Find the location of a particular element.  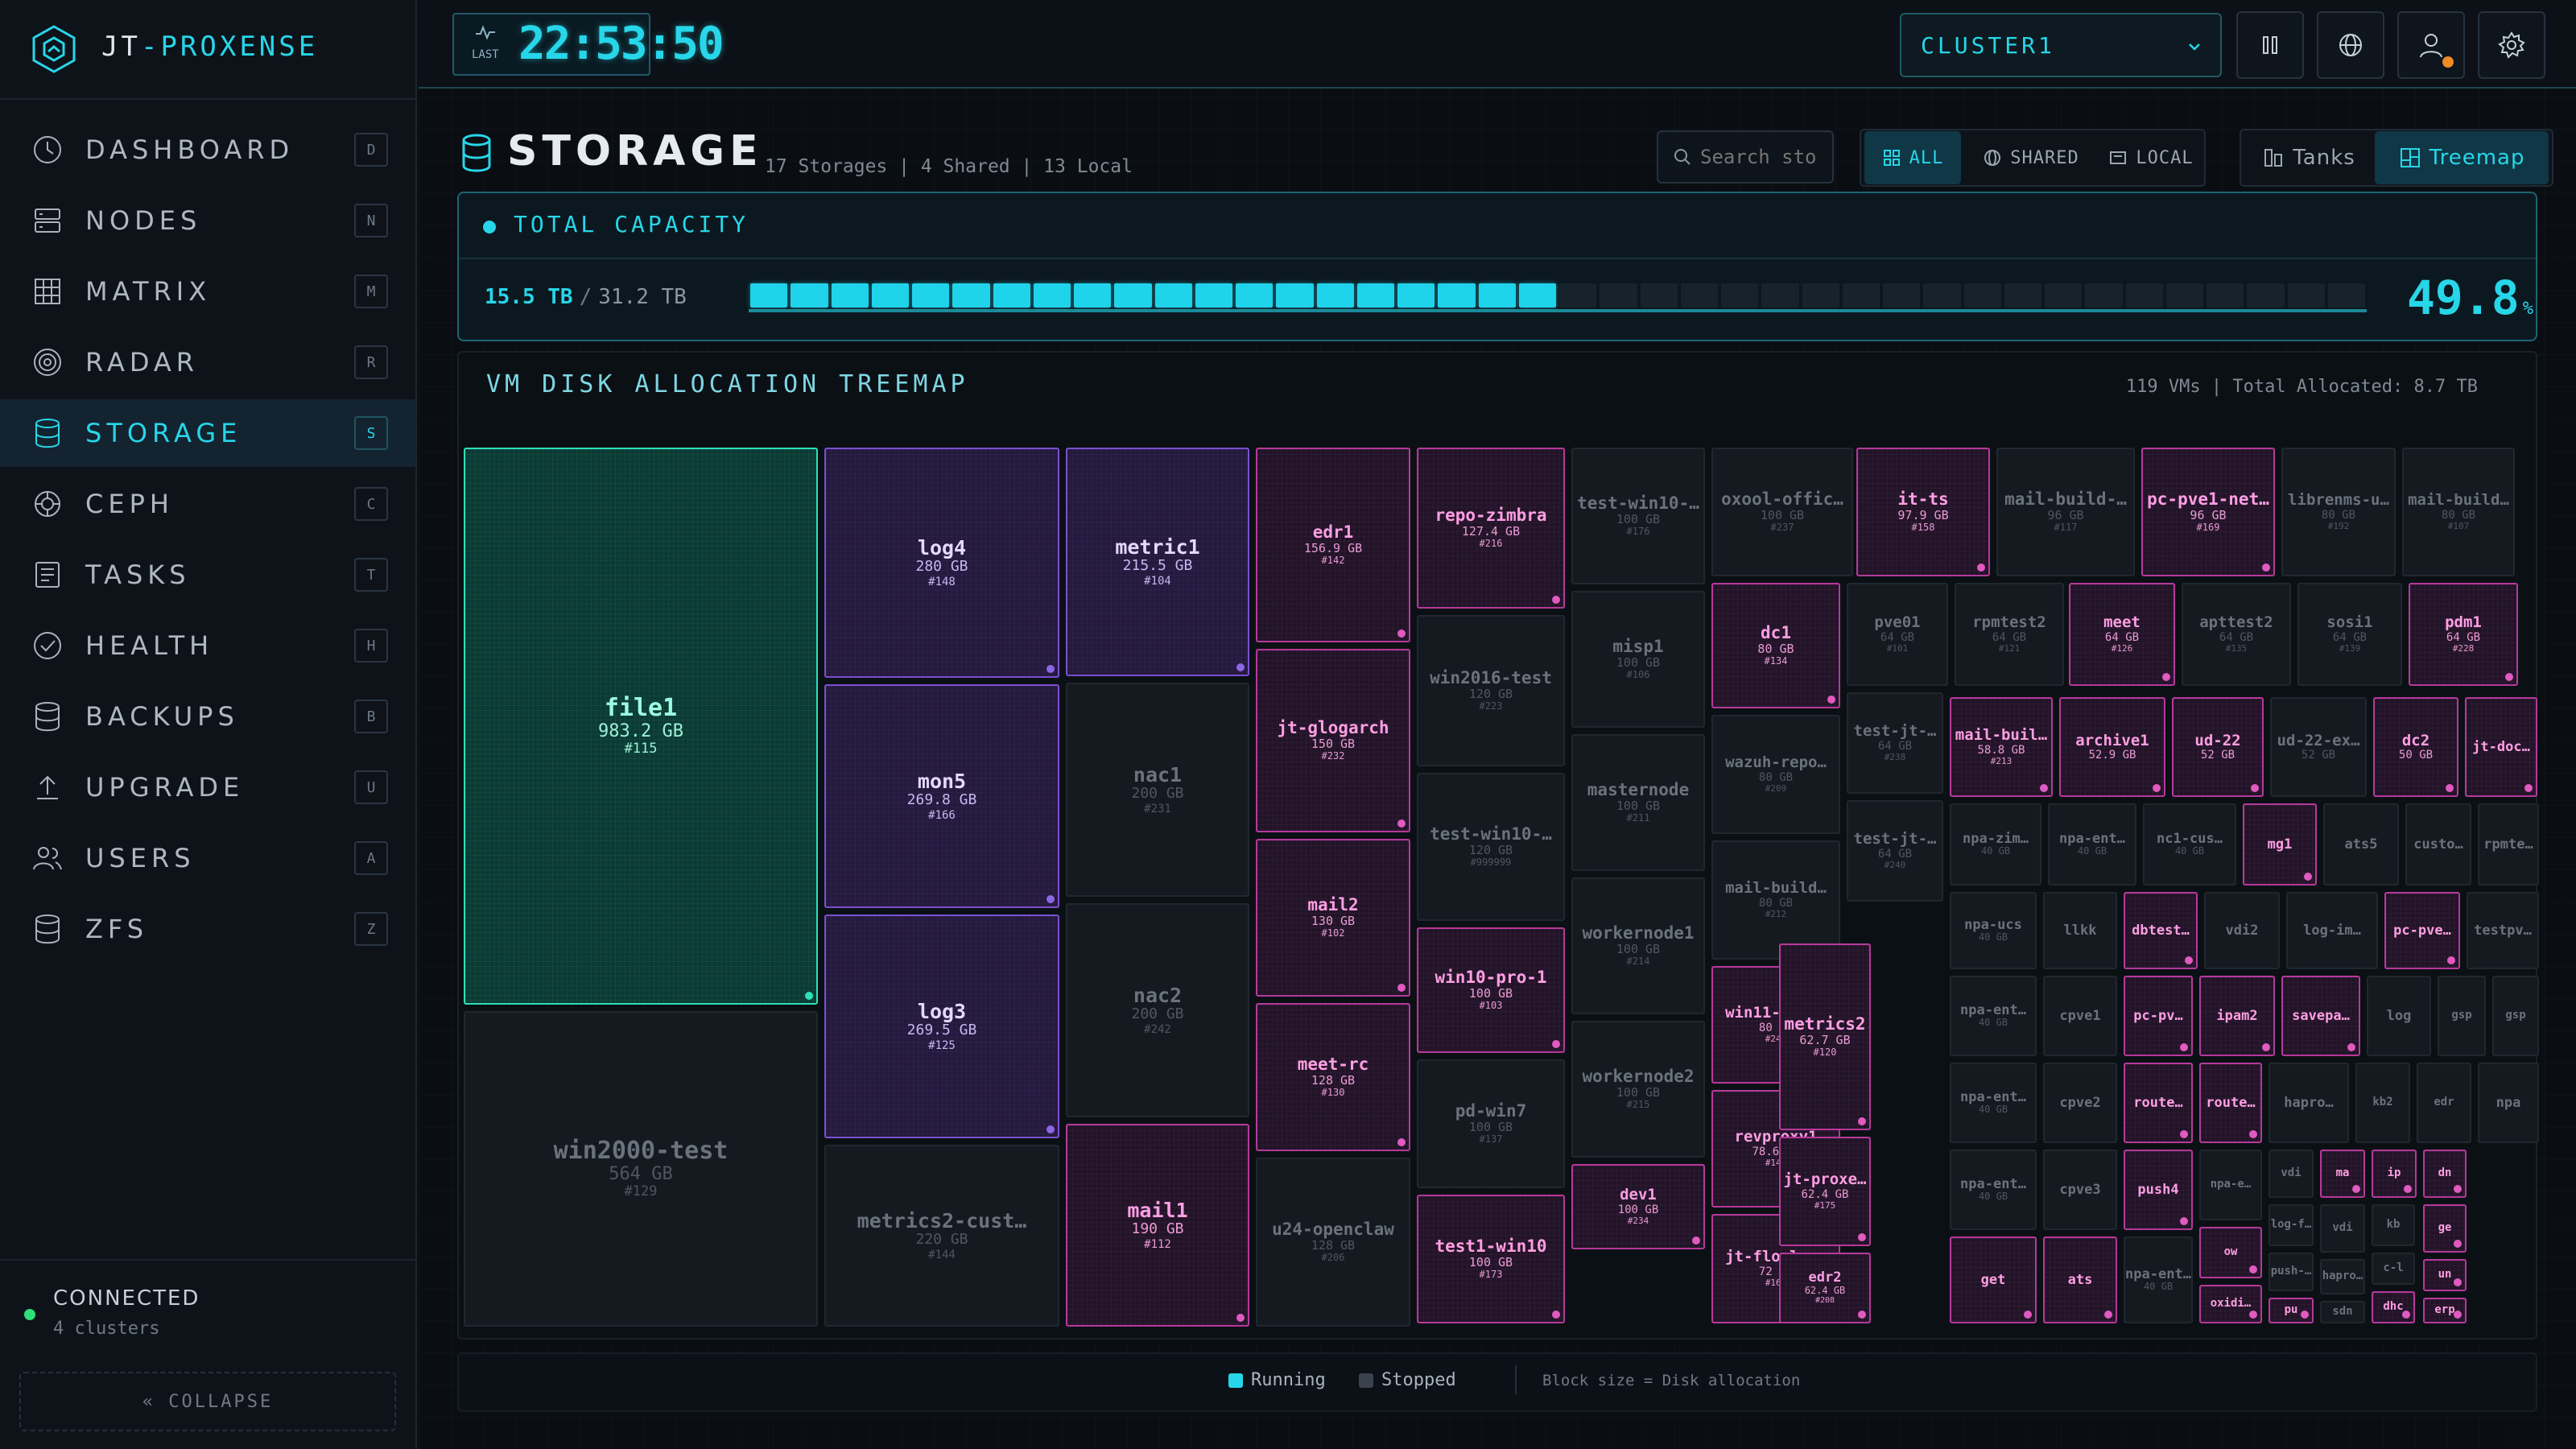

search-box is located at coordinates (1745, 157).